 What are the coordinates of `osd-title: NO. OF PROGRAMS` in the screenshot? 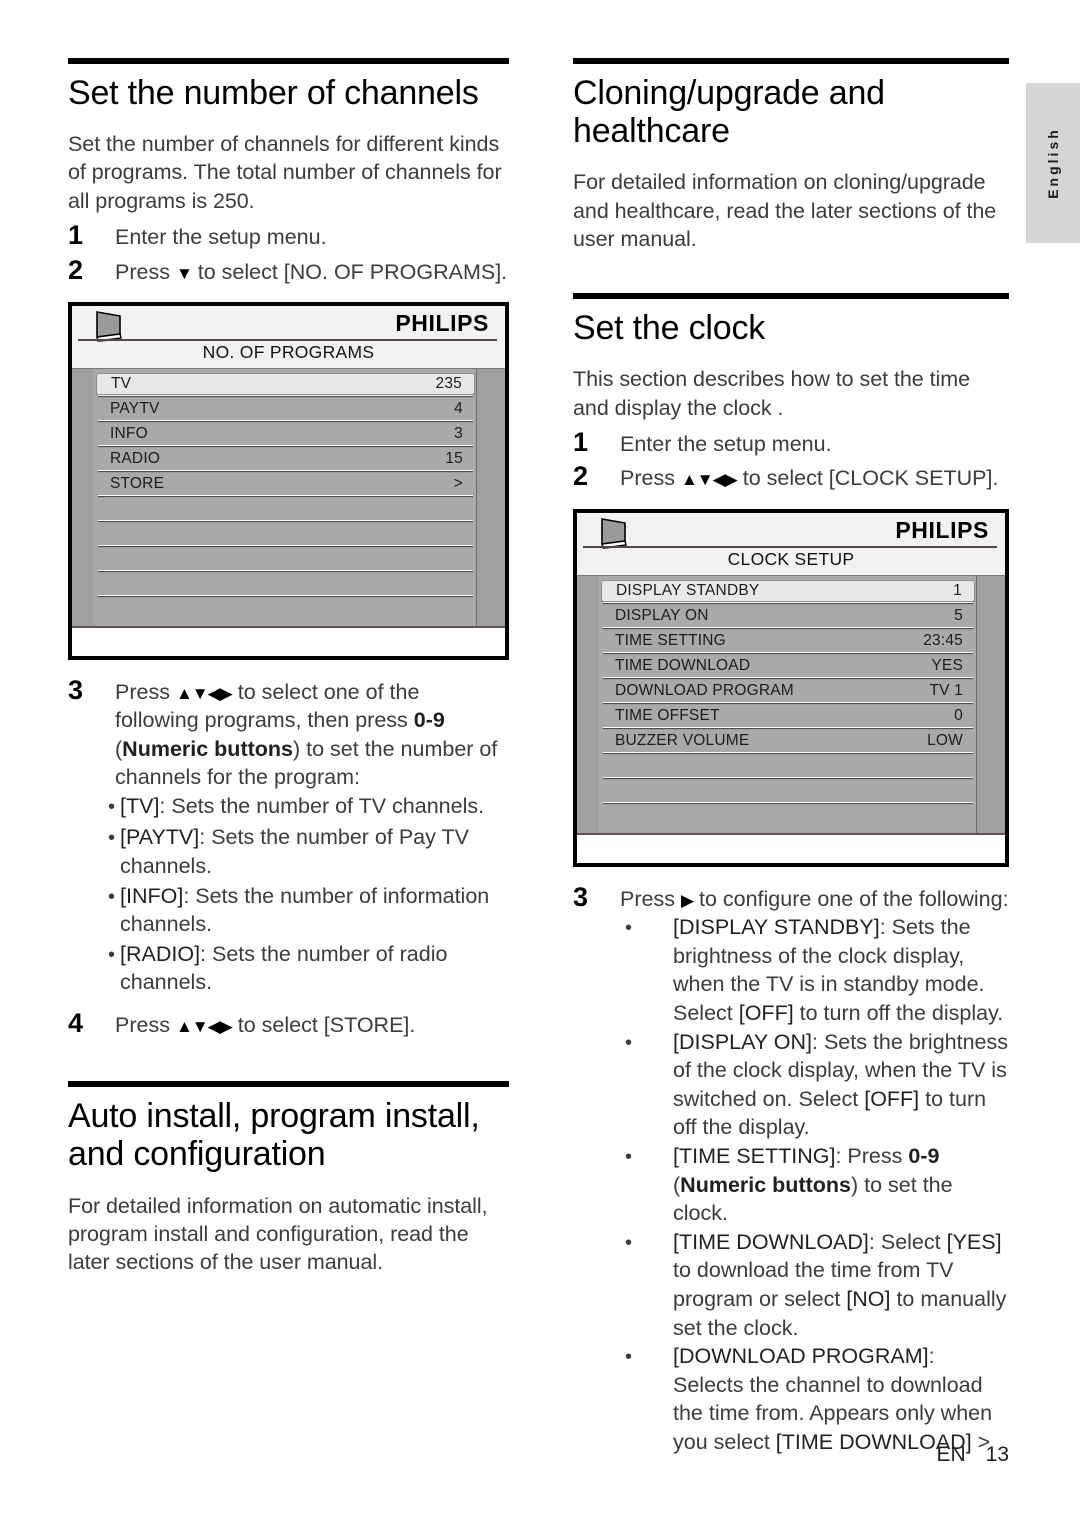 It's located at (288, 351).